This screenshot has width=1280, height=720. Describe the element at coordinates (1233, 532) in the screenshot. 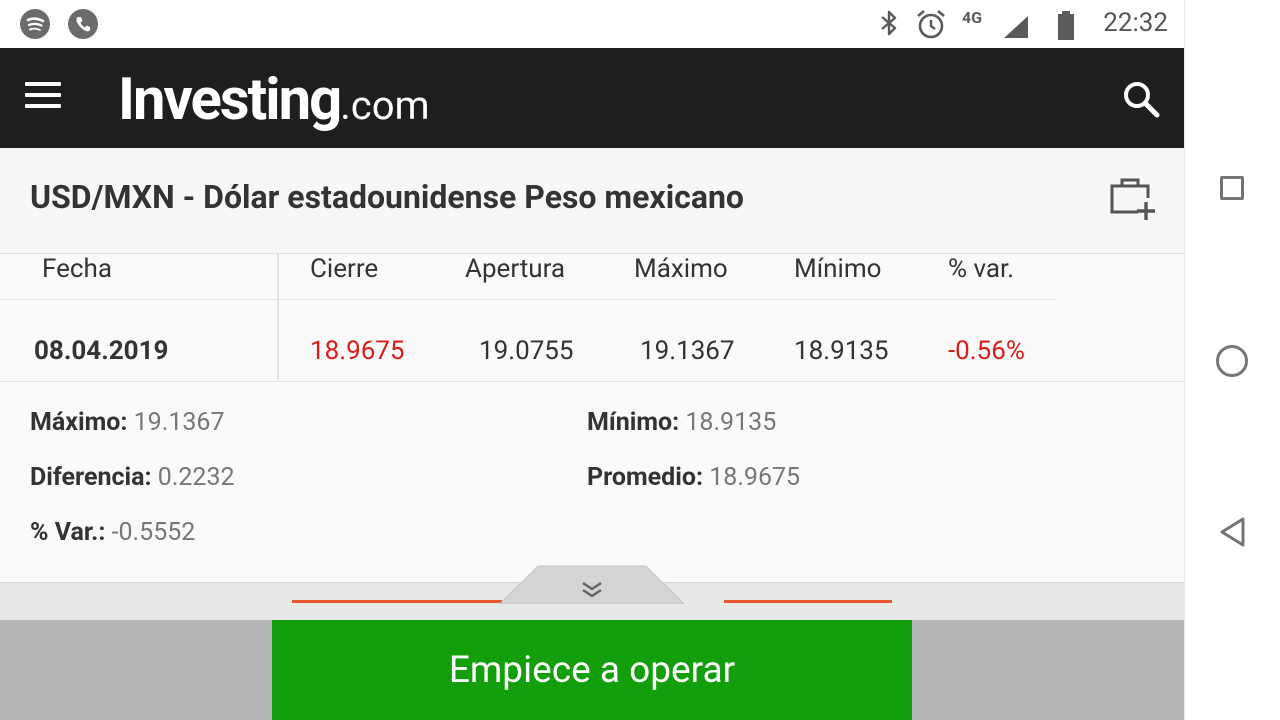

I see `back-icon` at that location.